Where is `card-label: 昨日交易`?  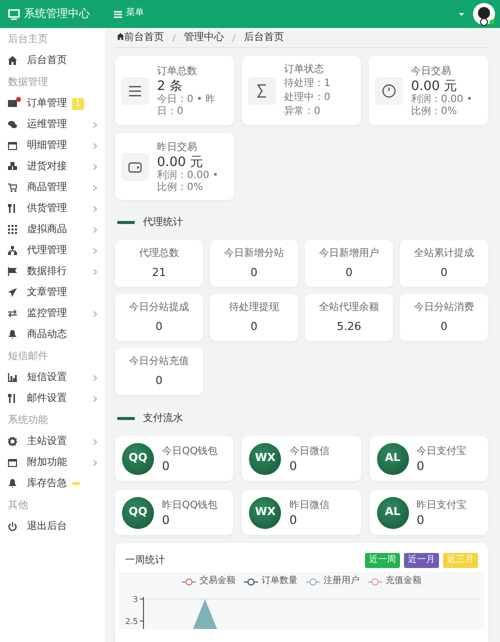
card-label: 昨日交易 is located at coordinates (177, 147).